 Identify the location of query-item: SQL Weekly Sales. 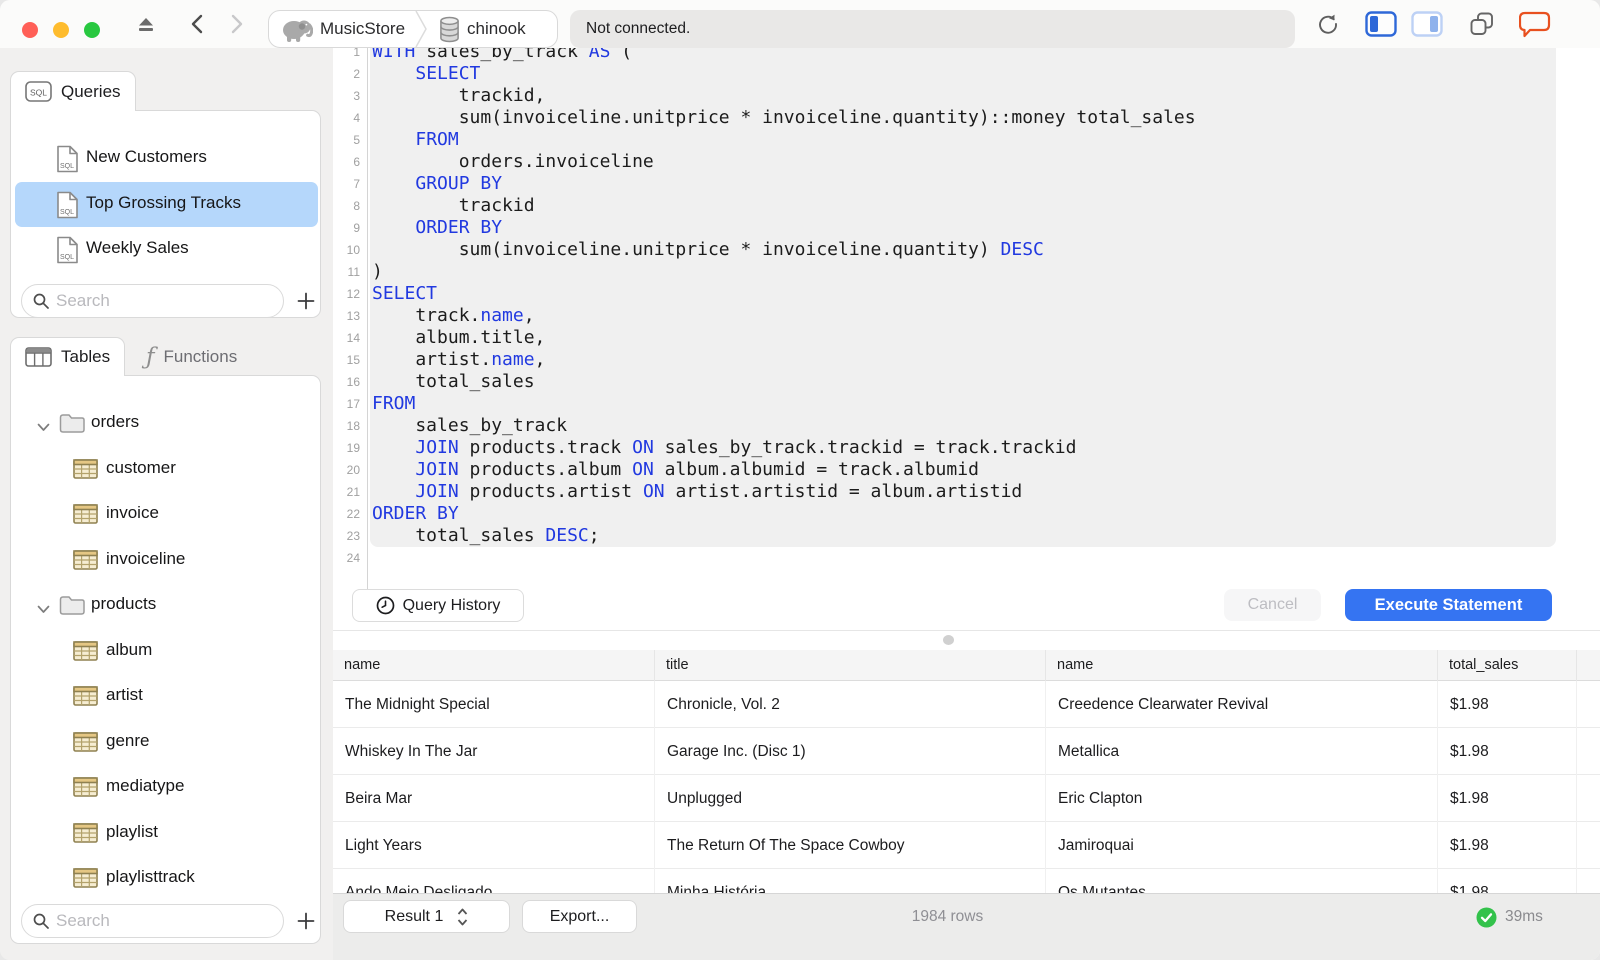
(166, 249).